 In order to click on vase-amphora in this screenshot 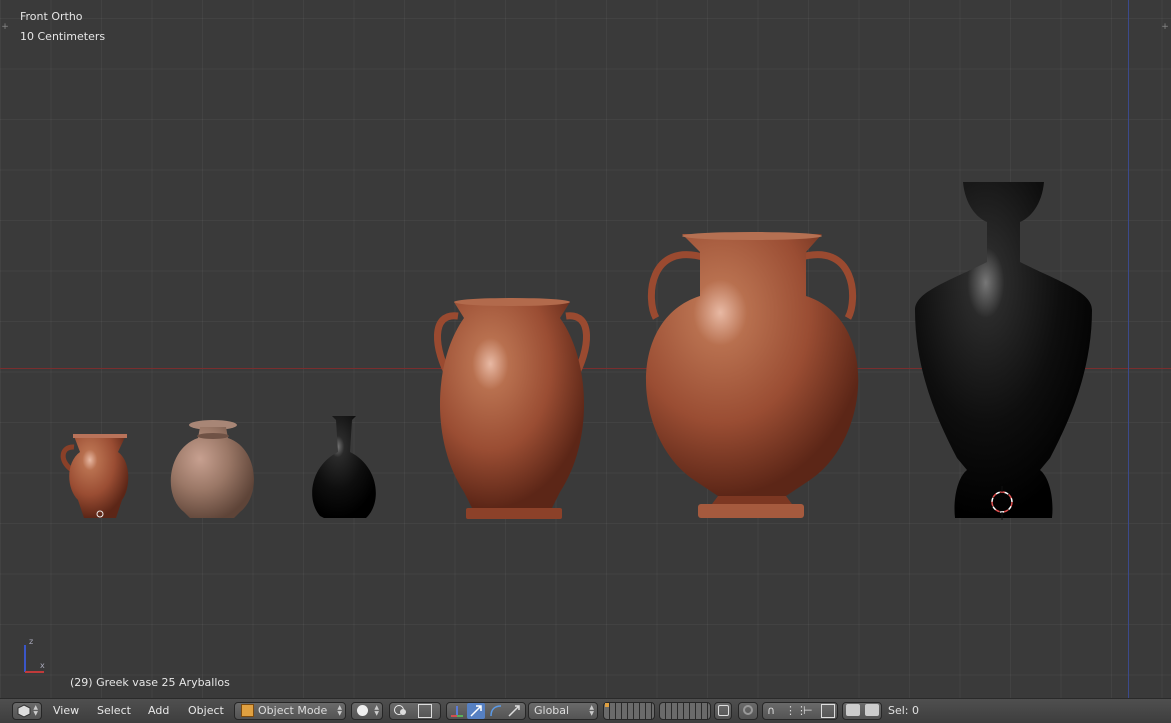, I will do `click(512, 408)`.